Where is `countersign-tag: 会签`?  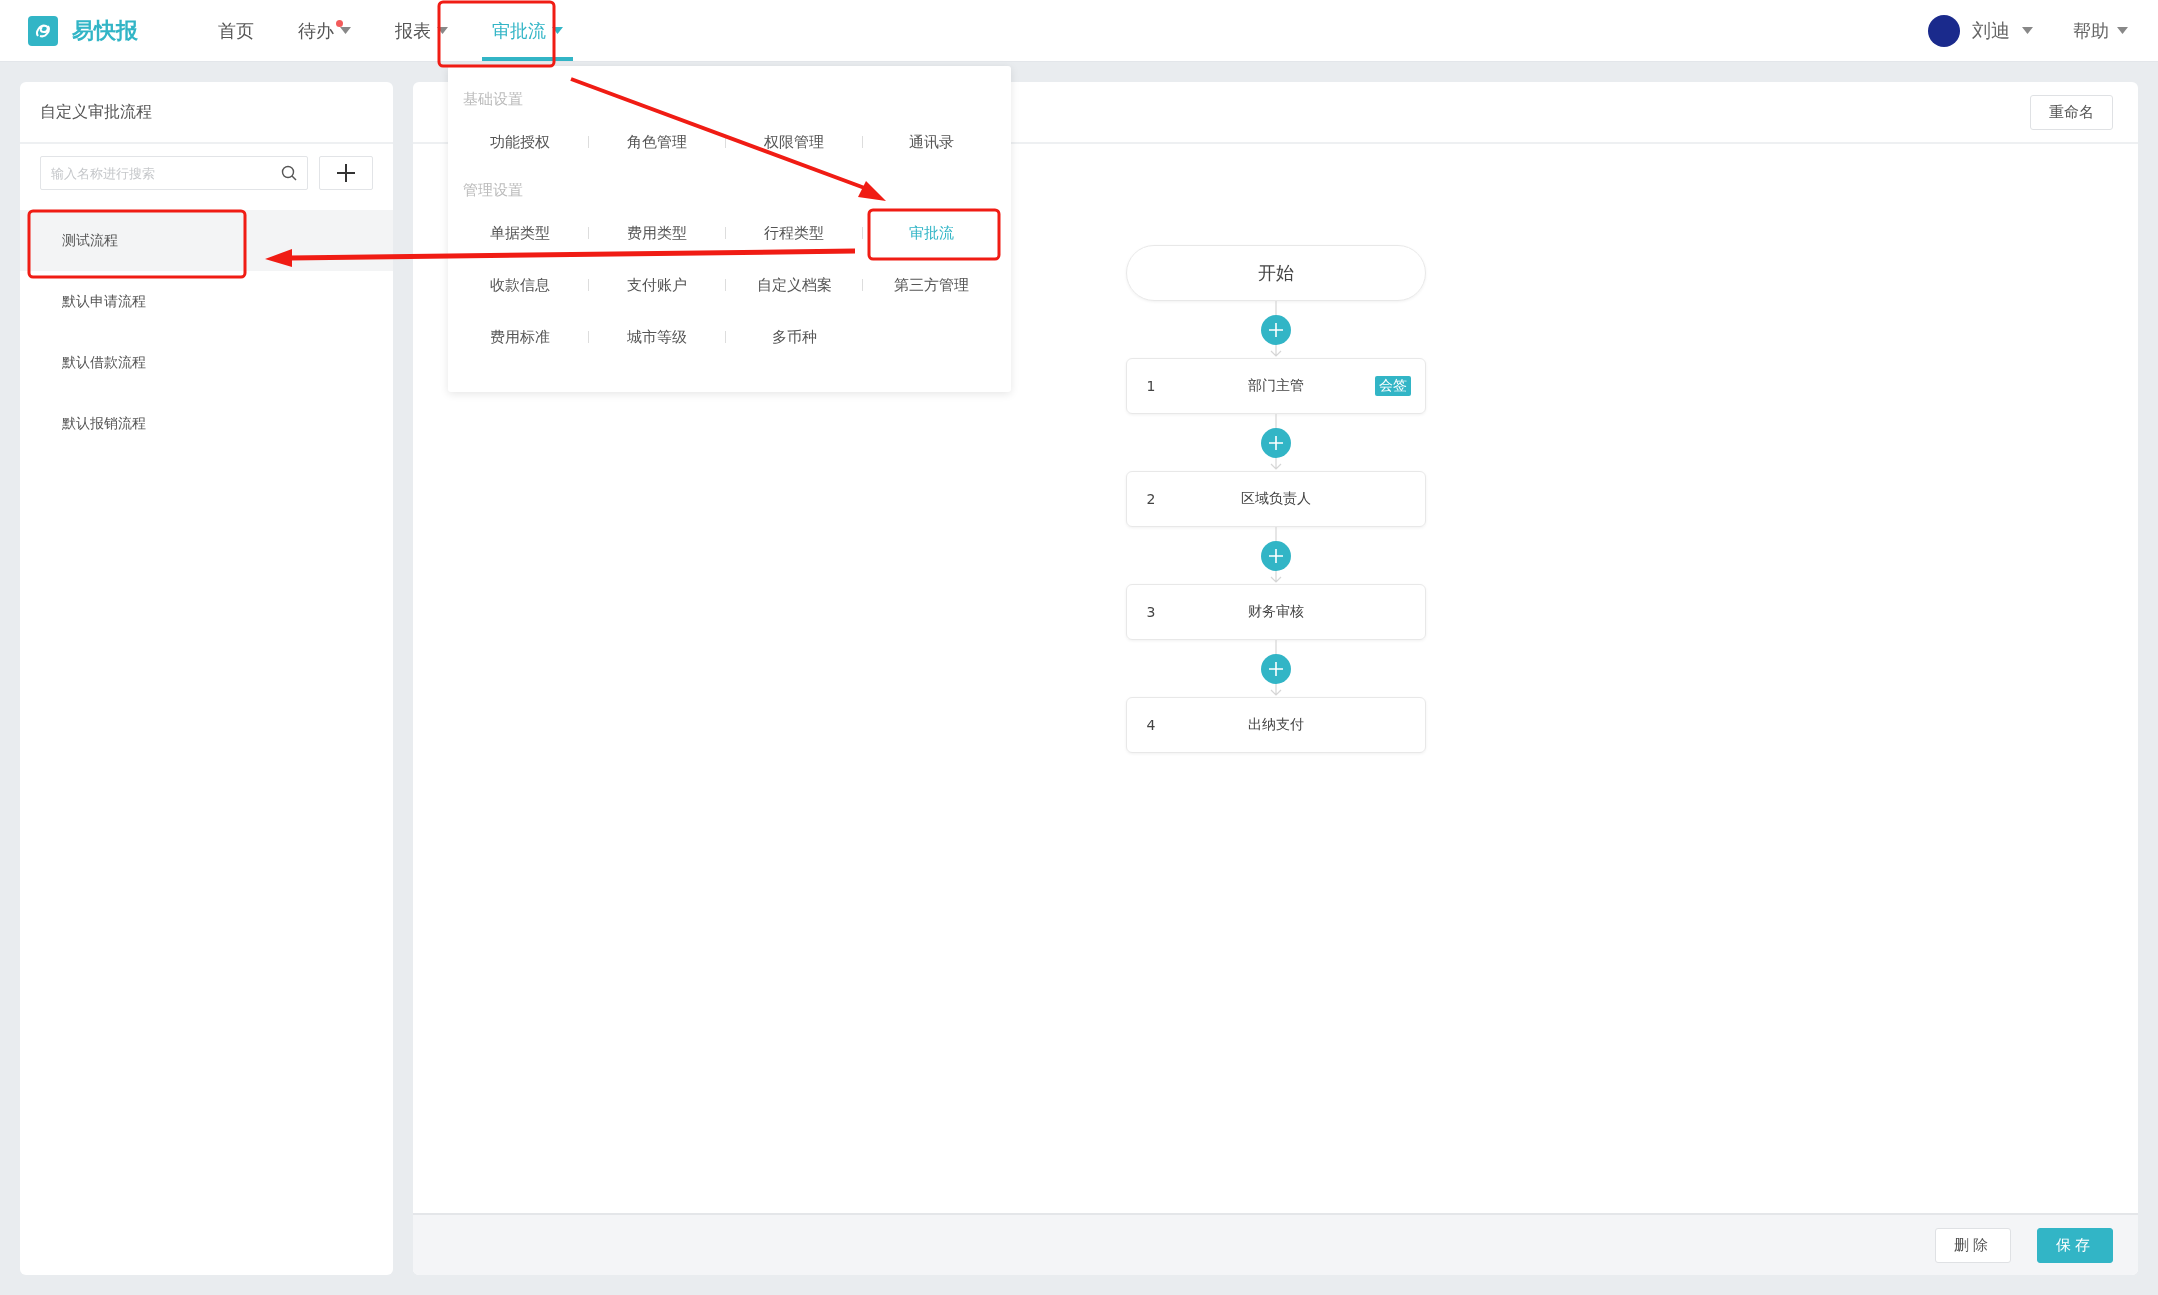 countersign-tag: 会签 is located at coordinates (1392, 386).